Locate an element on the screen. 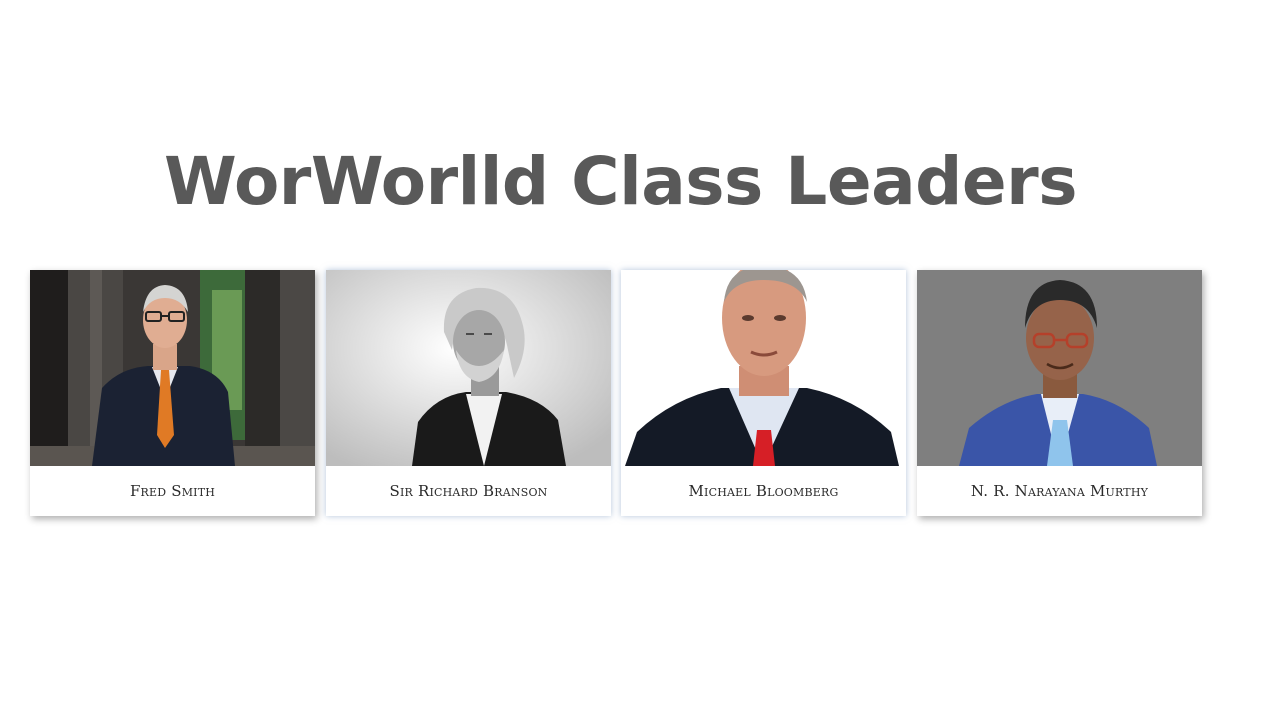 The width and height of the screenshot is (1280, 720). leader-photo-michael-bloomberg is located at coordinates (763, 368).